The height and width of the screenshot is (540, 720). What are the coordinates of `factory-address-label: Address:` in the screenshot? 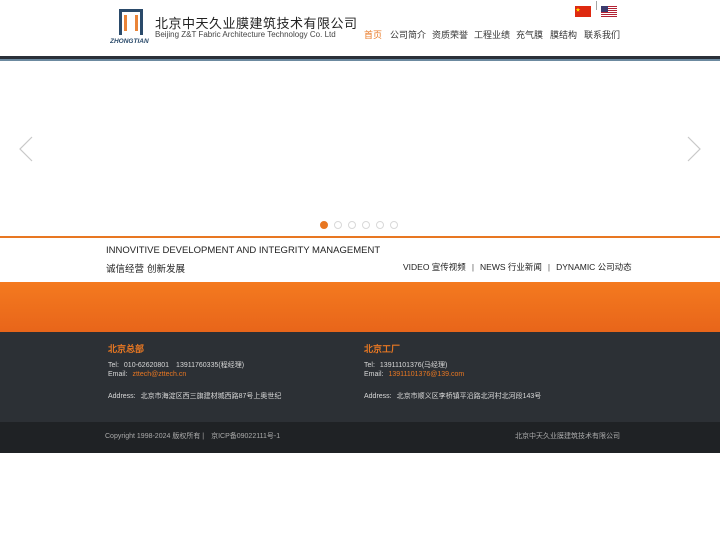 It's located at (378, 396).